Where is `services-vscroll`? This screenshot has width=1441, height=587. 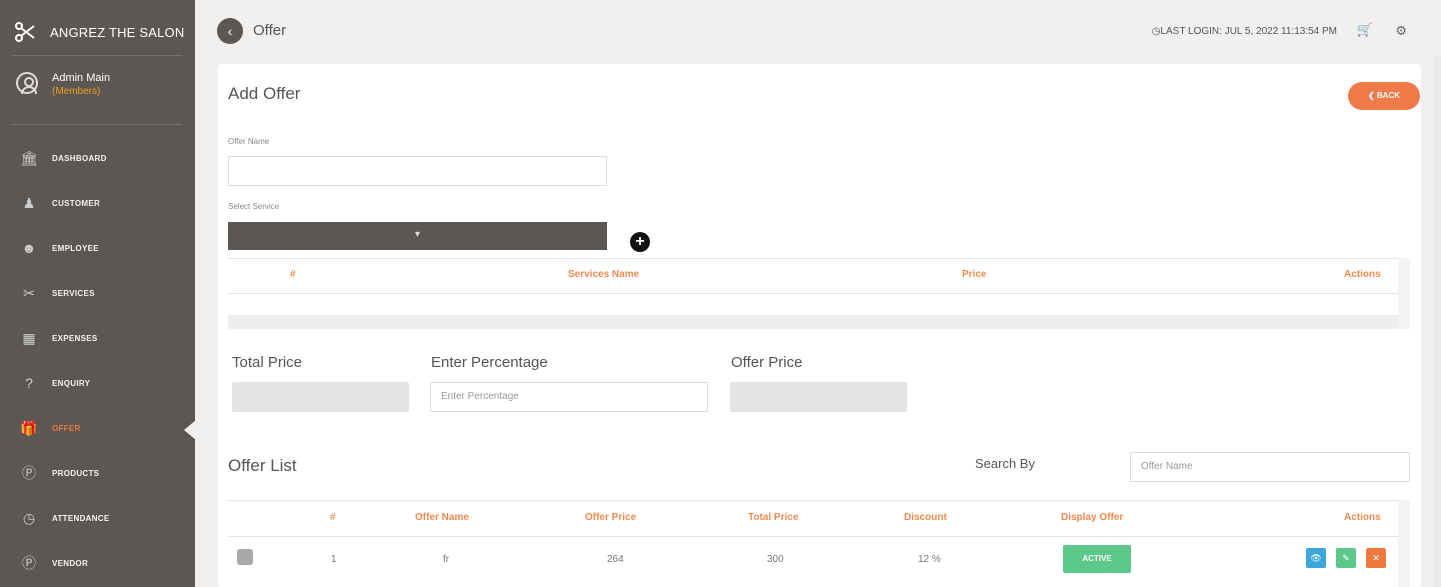 services-vscroll is located at coordinates (1404, 293).